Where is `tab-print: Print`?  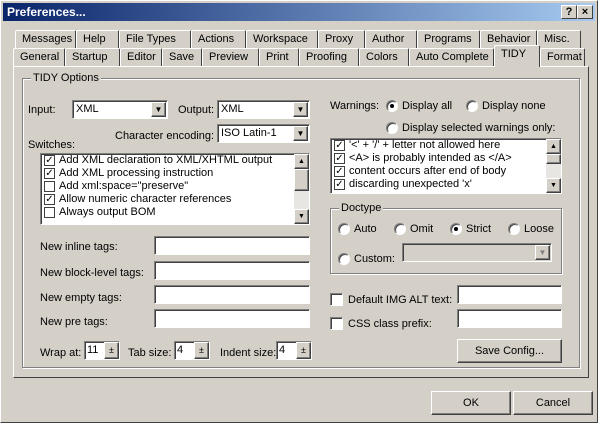 tab-print: Print is located at coordinates (279, 57).